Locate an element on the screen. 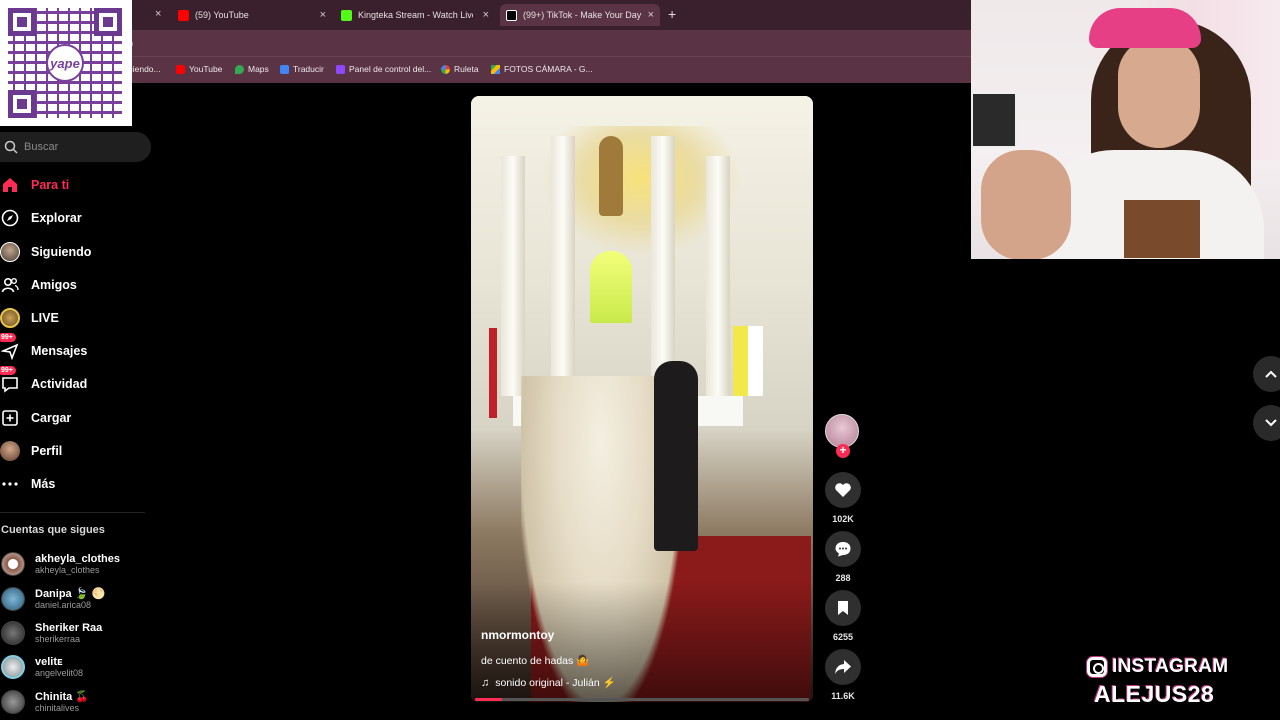 This screenshot has height=720, width=1280. followed-account: Danipa 🍃 🌕 daniel.arica08 is located at coordinates (53, 599).